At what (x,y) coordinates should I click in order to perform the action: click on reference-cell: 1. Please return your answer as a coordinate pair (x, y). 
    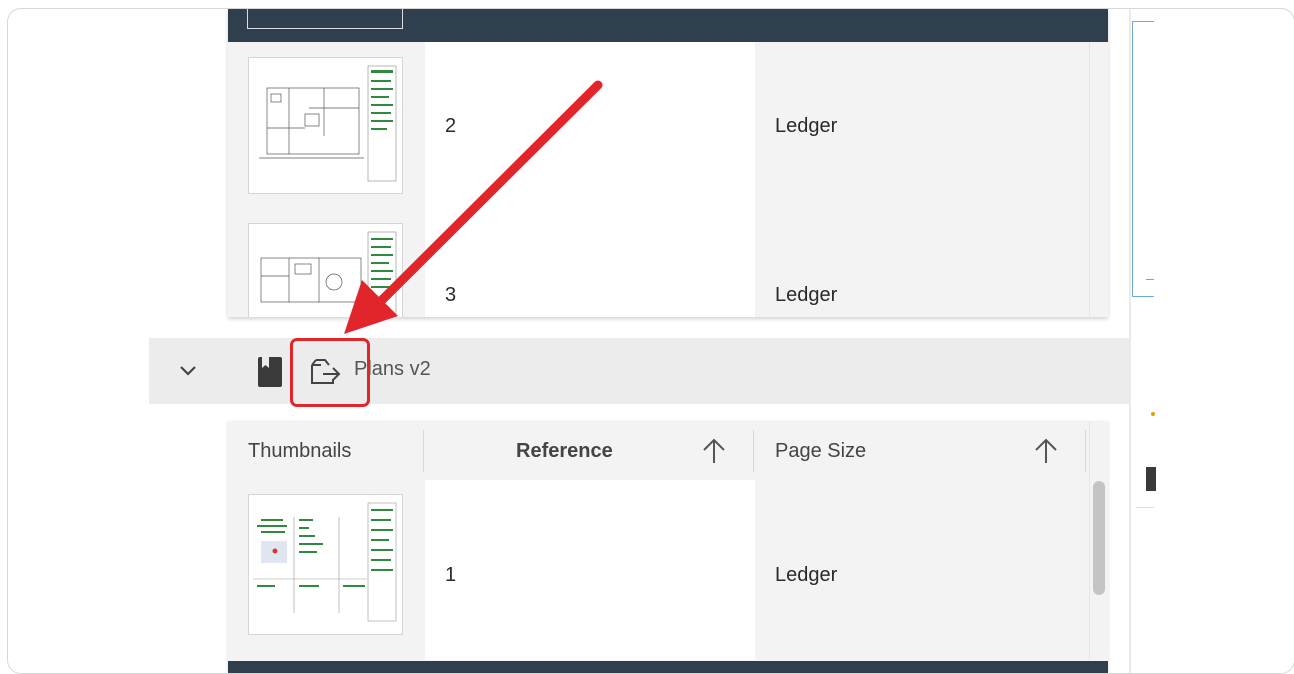
    Looking at the image, I should click on (590, 570).